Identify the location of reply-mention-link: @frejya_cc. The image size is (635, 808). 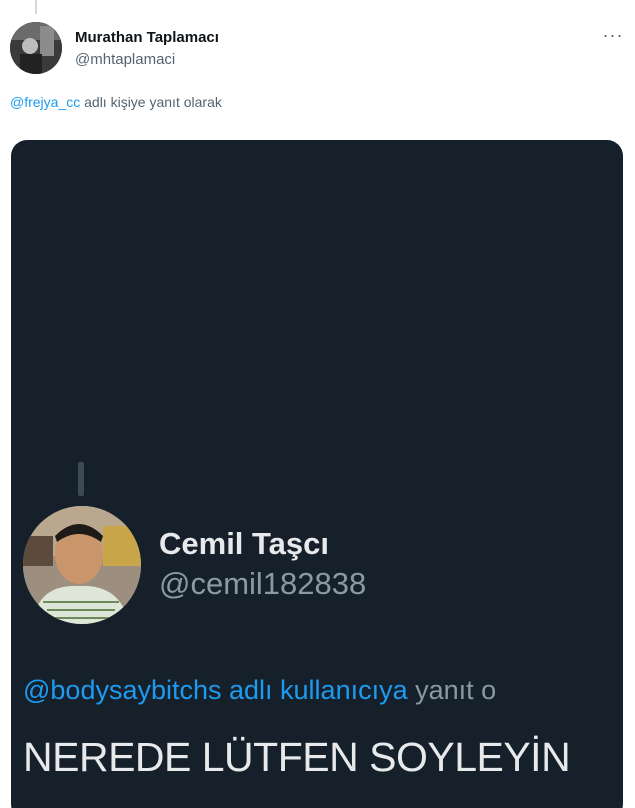
(45, 102).